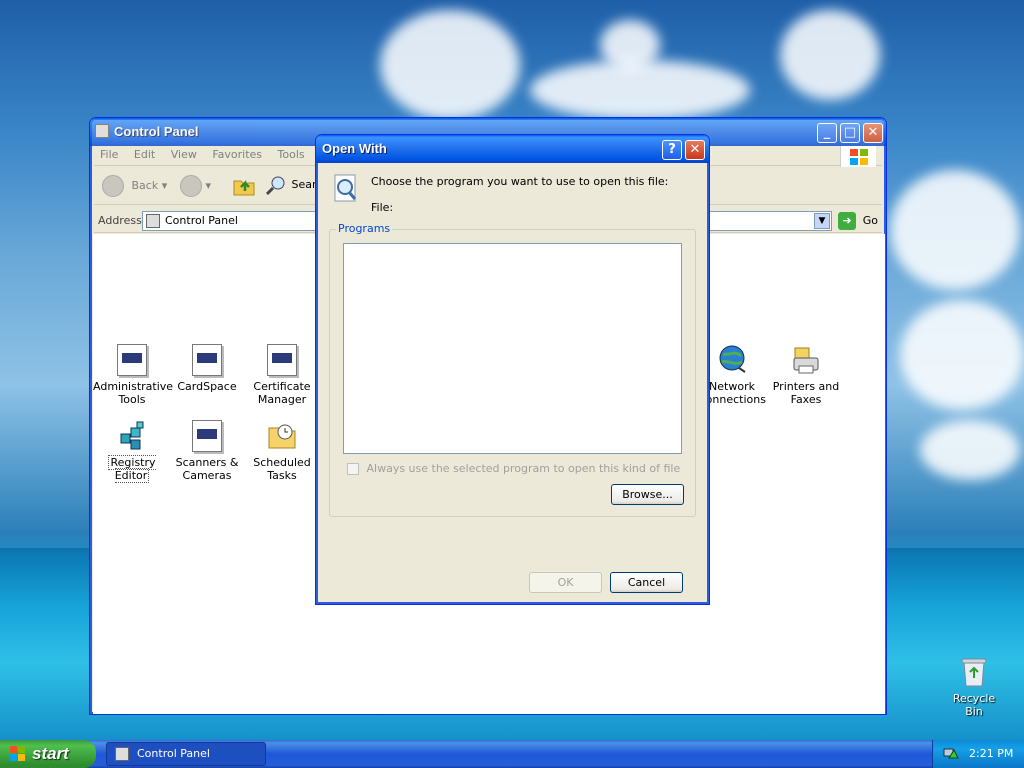 Image resolution: width=1024 pixels, height=768 pixels. I want to click on programs-group-label: Programs, so click(364, 228).